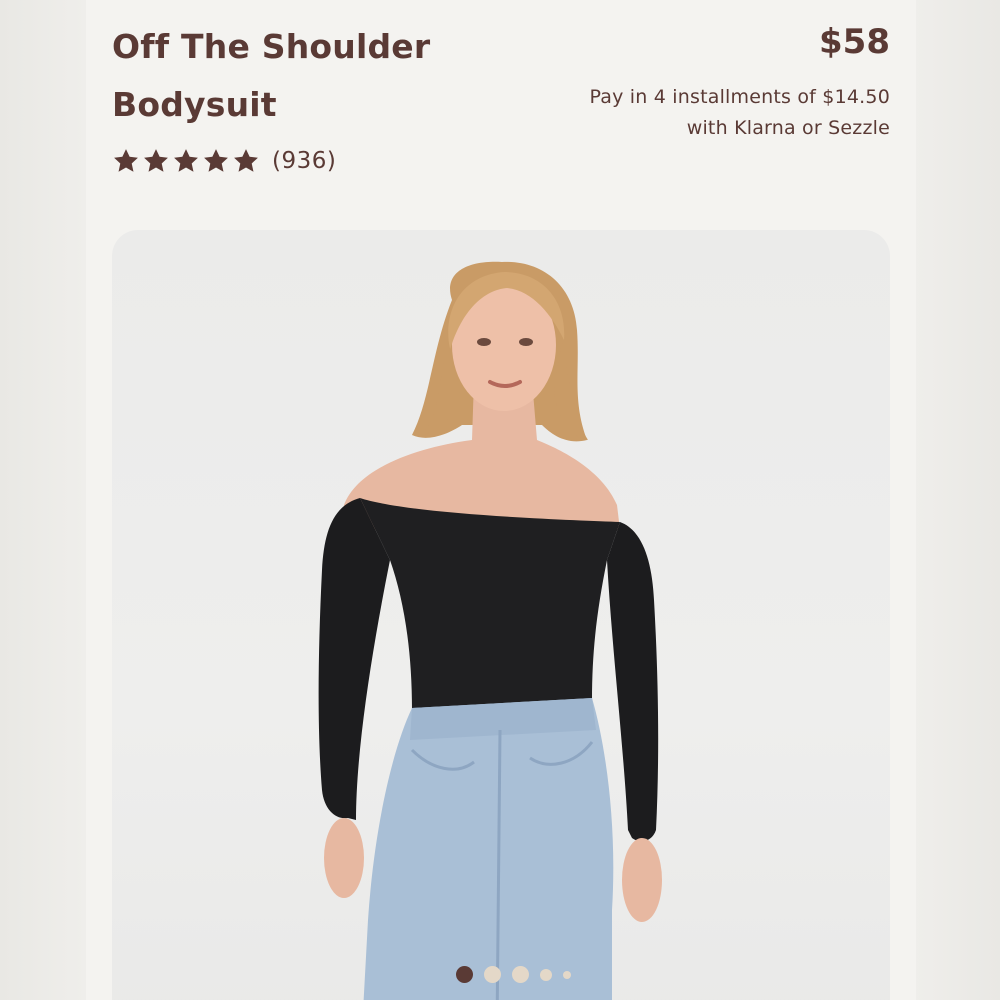 This screenshot has height=1000, width=1000. What do you see at coordinates (739, 97) in the screenshot?
I see `installments-line1: Pay in 4 installments of $14.50` at bounding box center [739, 97].